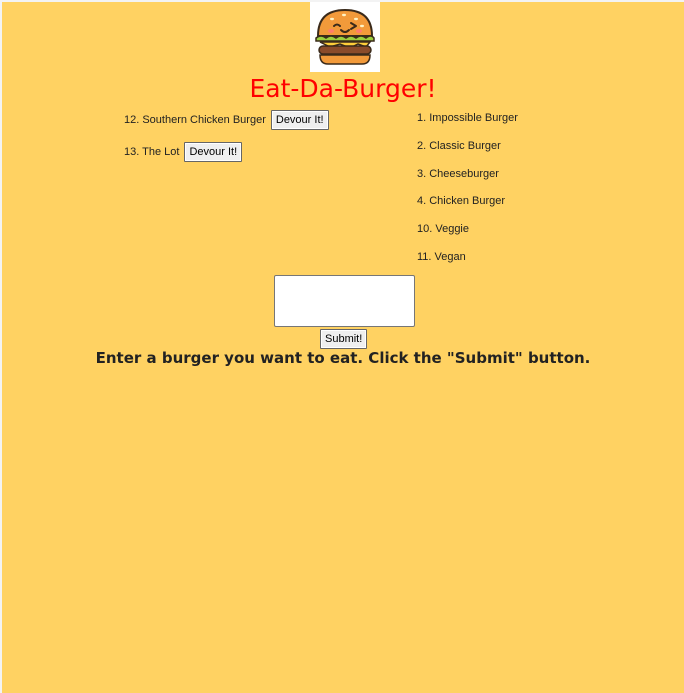 This screenshot has width=684, height=693. Describe the element at coordinates (343, 88) in the screenshot. I see `page-title: Eat-Da-Burger!` at that location.